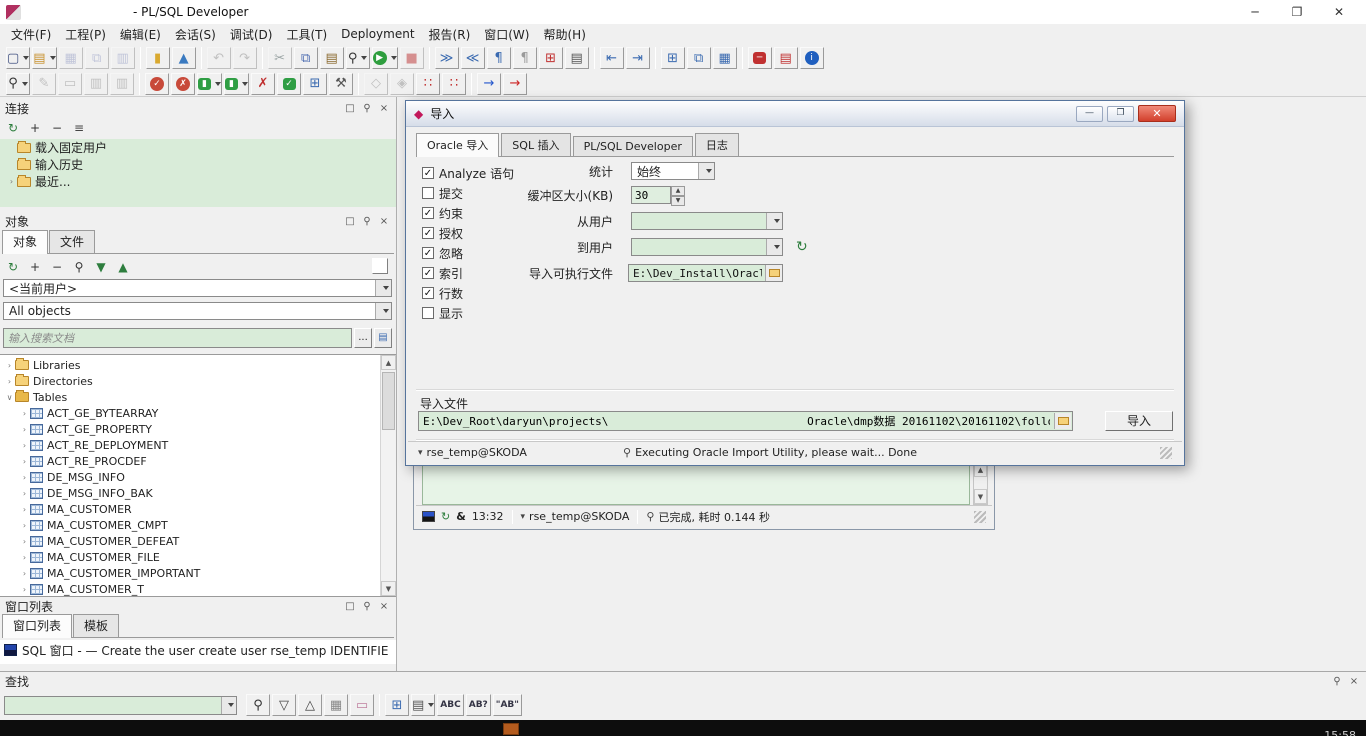  I want to click on db-objects-caret-icon, so click(218, 83).